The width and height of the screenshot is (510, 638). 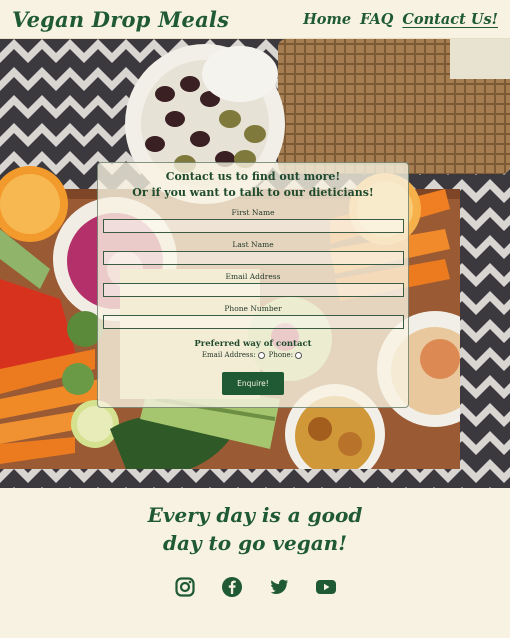 I want to click on nav-contact-us: Contact Us!, so click(x=450, y=19).